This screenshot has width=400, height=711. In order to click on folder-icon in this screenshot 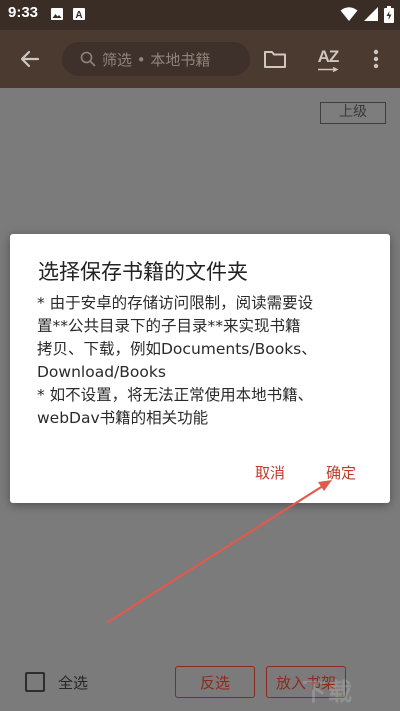, I will do `click(275, 59)`.